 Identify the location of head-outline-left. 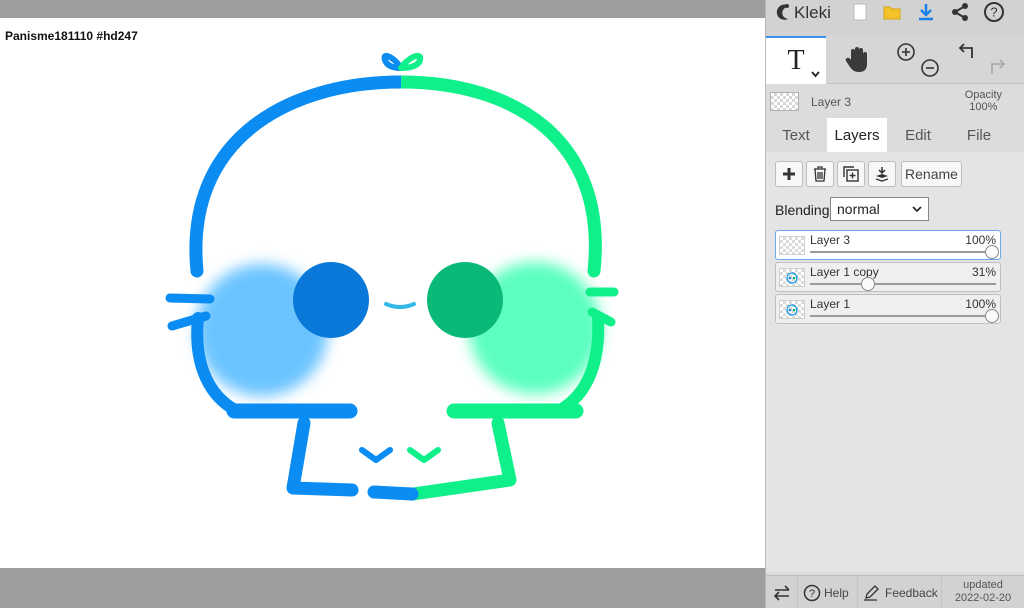
(295, 176).